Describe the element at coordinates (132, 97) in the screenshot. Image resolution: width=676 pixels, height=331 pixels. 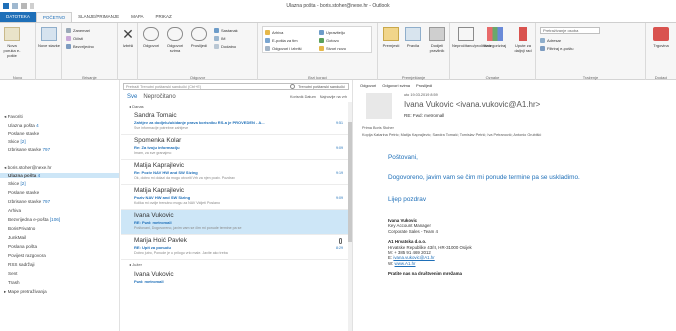
I see `filter-all: Sve` at that location.